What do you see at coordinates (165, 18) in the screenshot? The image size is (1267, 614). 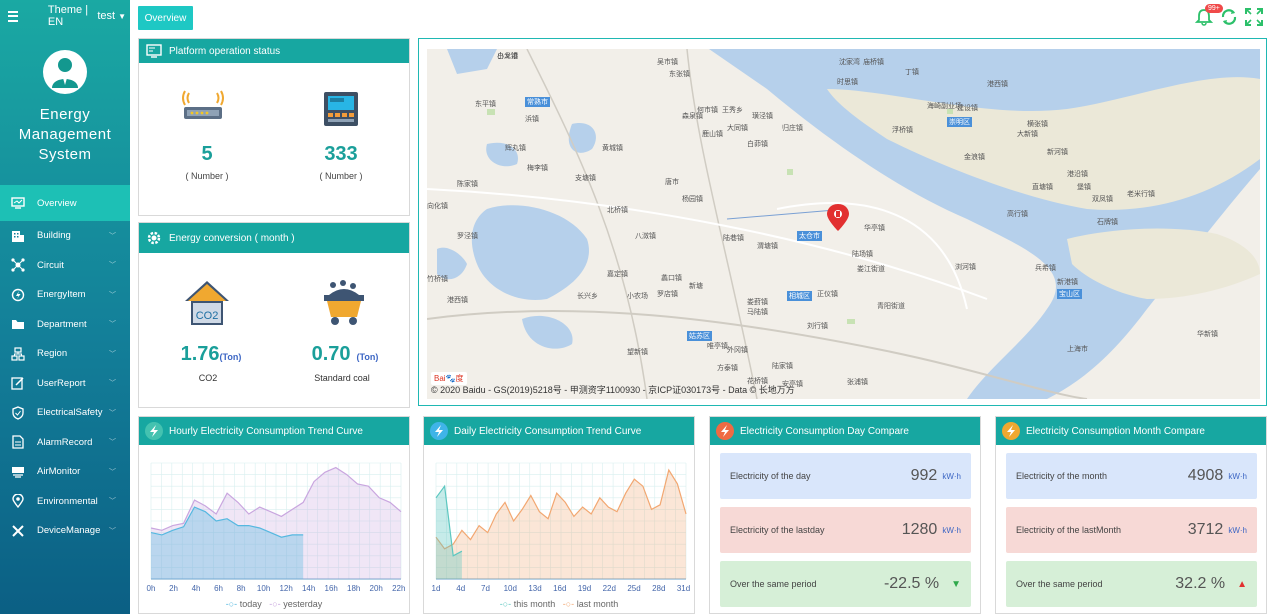 I see `tab-overview: Overview` at bounding box center [165, 18].